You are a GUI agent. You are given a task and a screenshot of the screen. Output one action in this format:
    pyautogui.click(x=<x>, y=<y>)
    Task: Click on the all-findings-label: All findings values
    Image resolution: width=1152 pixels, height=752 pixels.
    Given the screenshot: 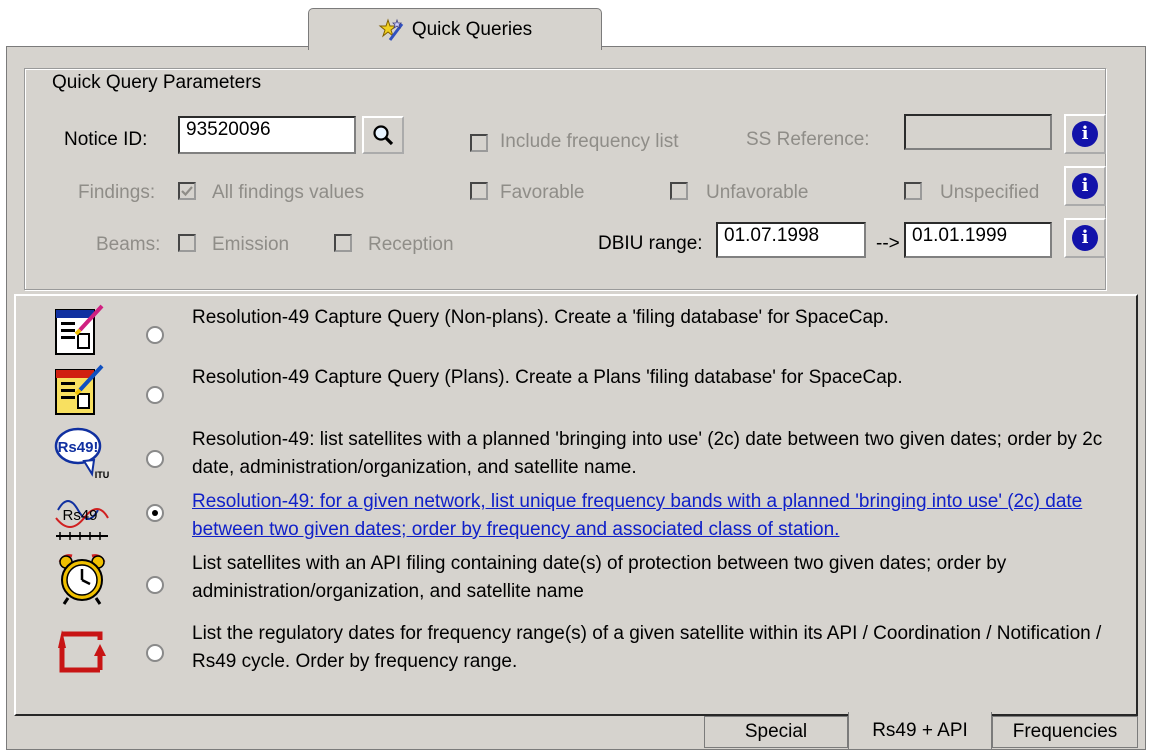 What is the action you would take?
    pyautogui.click(x=288, y=192)
    